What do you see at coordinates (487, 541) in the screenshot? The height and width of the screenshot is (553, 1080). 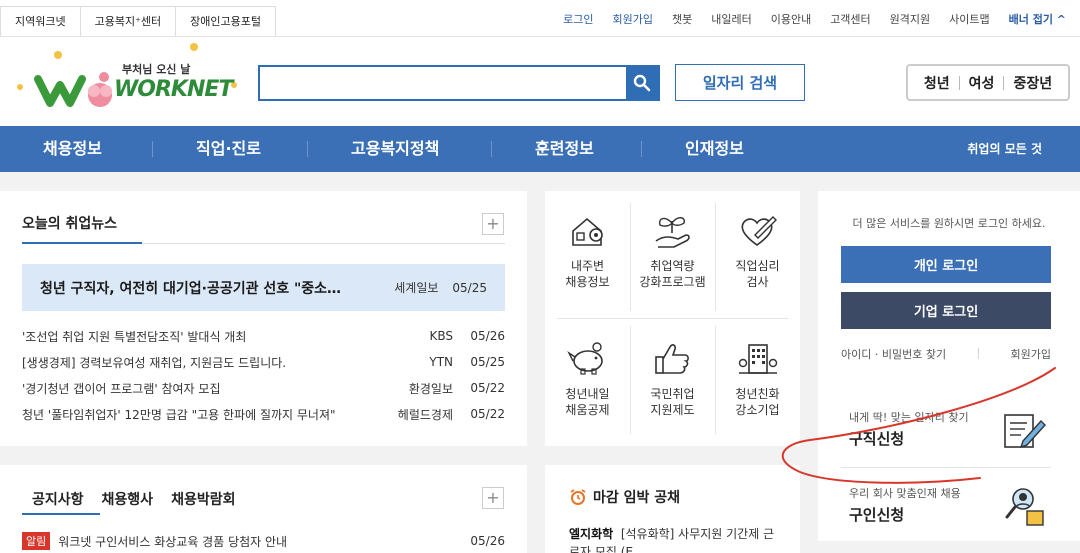 I see `notice-date: 05/26` at bounding box center [487, 541].